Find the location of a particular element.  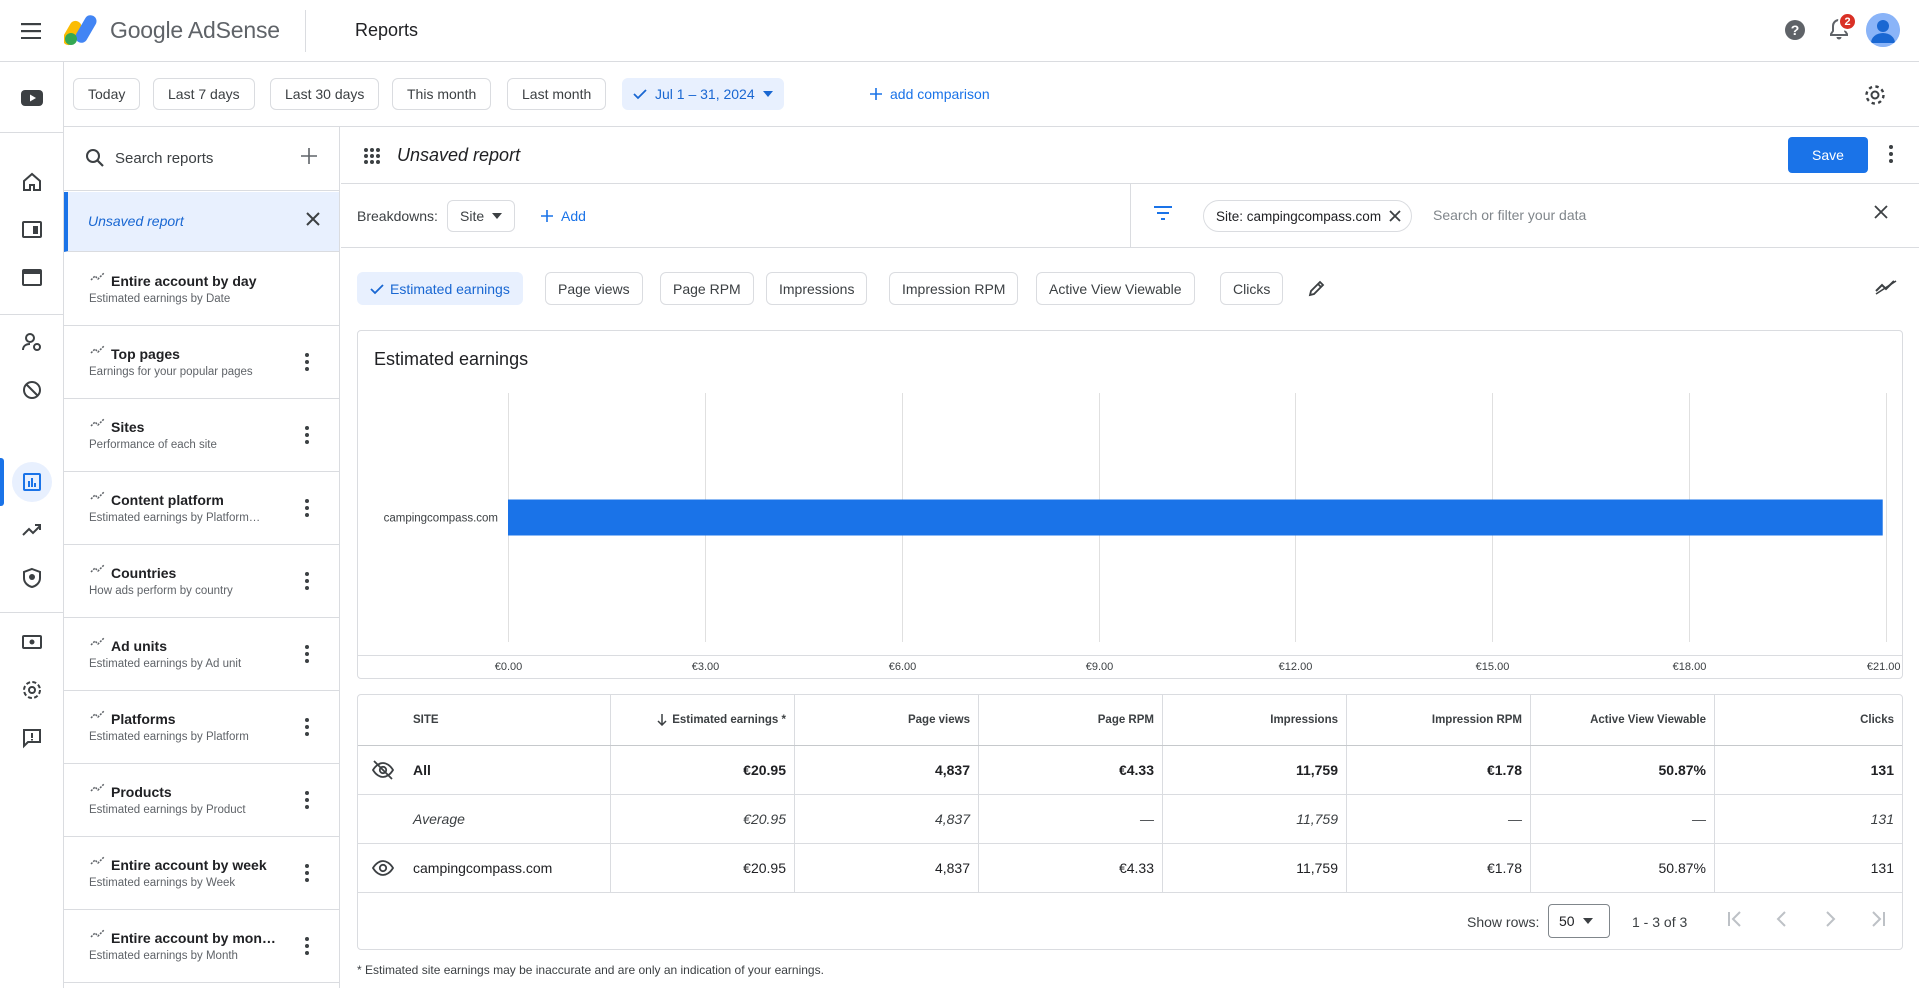

metric-chip-page-rpm: Page RPM is located at coordinates (707, 288).